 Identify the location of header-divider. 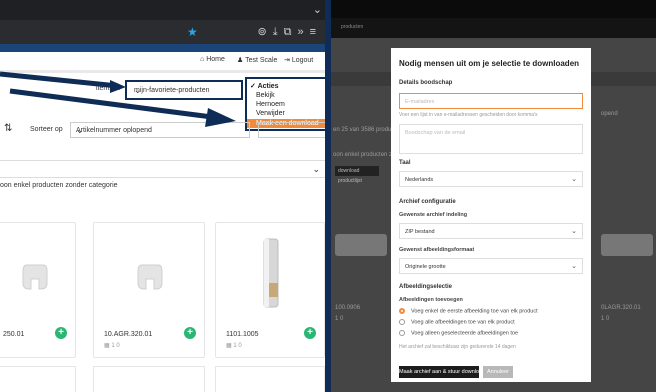
(162, 71).